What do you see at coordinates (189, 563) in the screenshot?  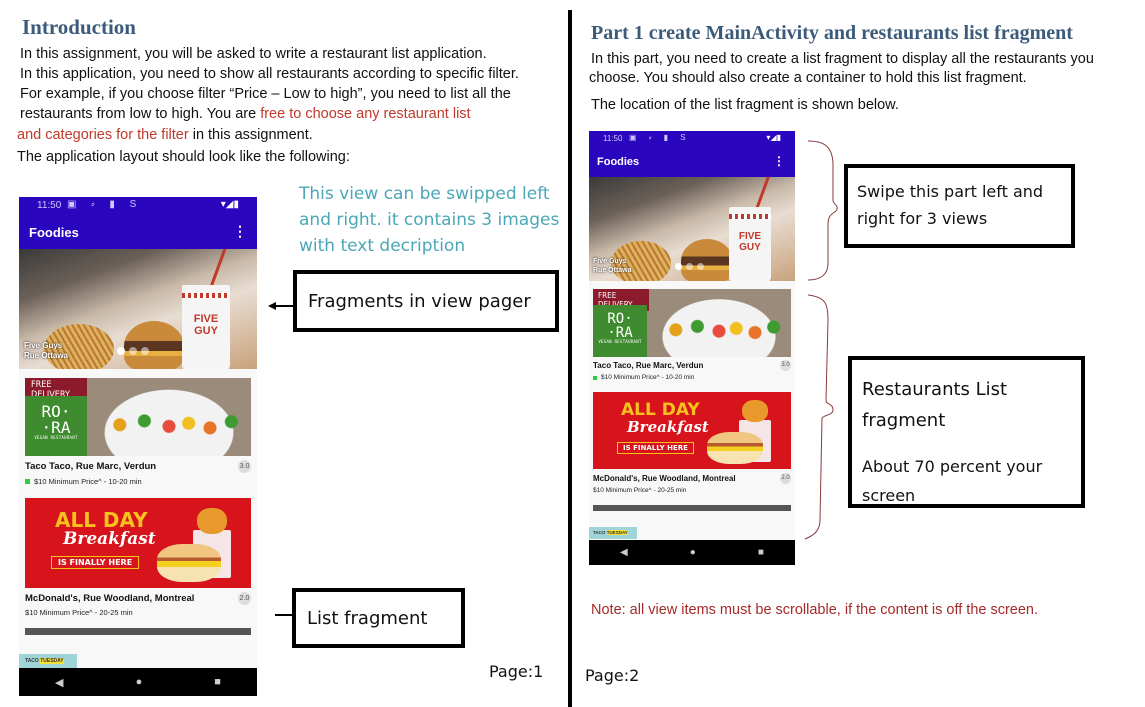 I see `muffin-image` at bounding box center [189, 563].